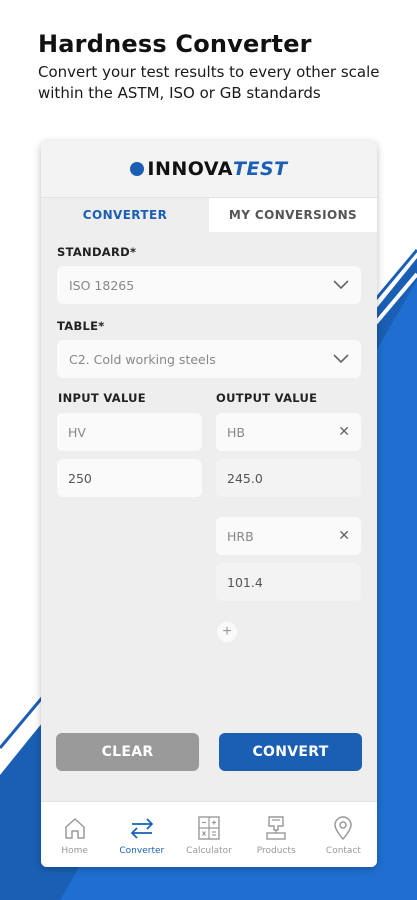 Image resolution: width=417 pixels, height=900 pixels. Describe the element at coordinates (236, 432) in the screenshot. I see `output-scale-1: HB` at that location.